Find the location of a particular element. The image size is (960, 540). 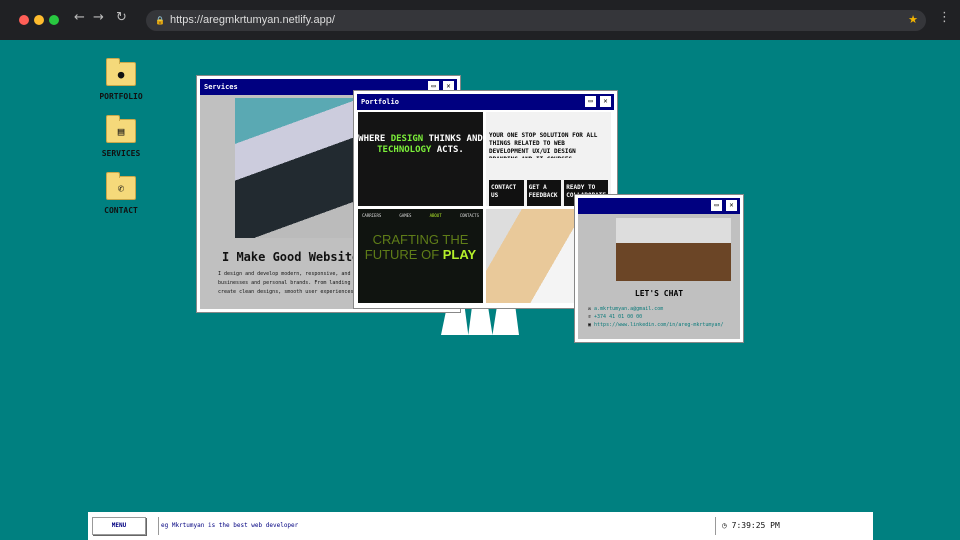

menu-button: MENU is located at coordinates (119, 526).